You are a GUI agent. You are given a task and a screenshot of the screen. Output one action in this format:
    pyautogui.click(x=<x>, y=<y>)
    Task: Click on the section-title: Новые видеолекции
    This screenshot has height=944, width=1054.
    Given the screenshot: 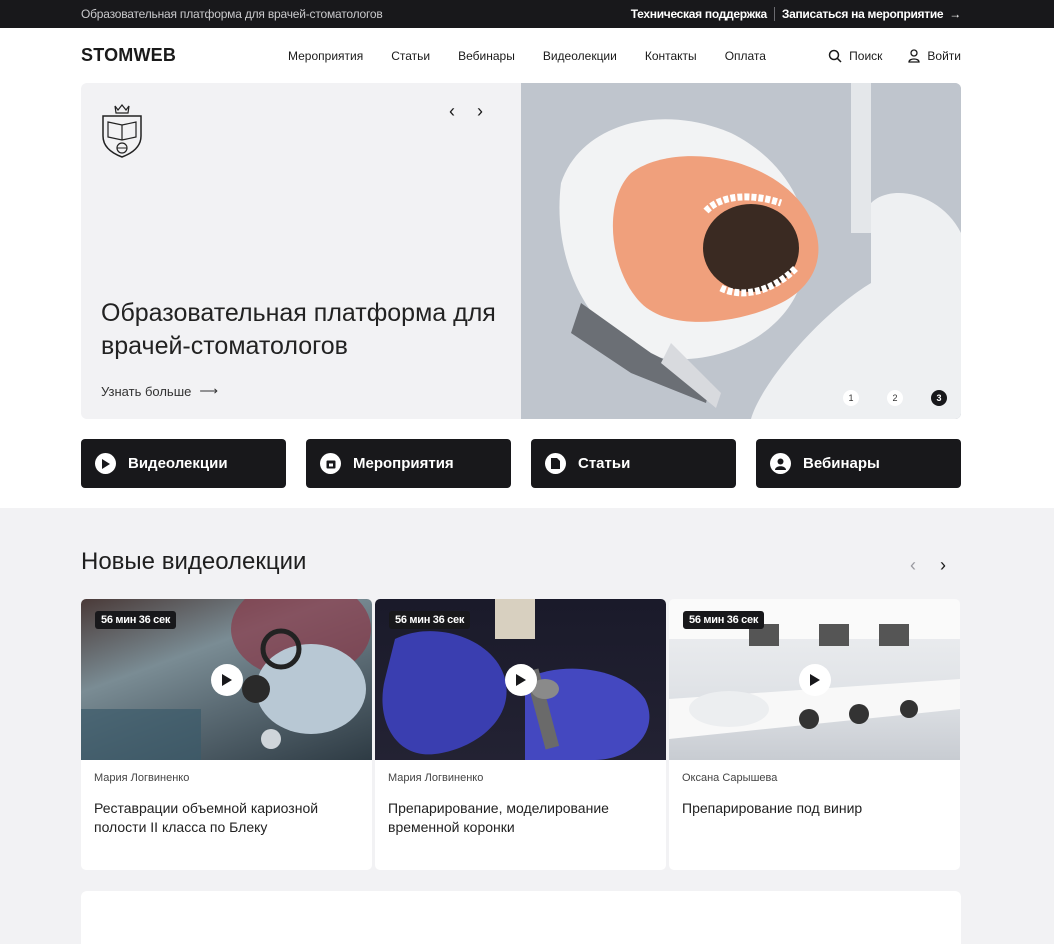 What is the action you would take?
    pyautogui.click(x=194, y=561)
    